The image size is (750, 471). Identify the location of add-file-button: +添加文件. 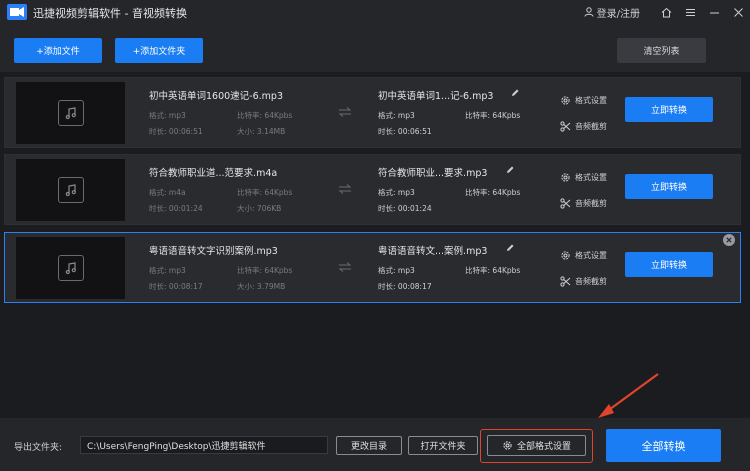
(58, 50).